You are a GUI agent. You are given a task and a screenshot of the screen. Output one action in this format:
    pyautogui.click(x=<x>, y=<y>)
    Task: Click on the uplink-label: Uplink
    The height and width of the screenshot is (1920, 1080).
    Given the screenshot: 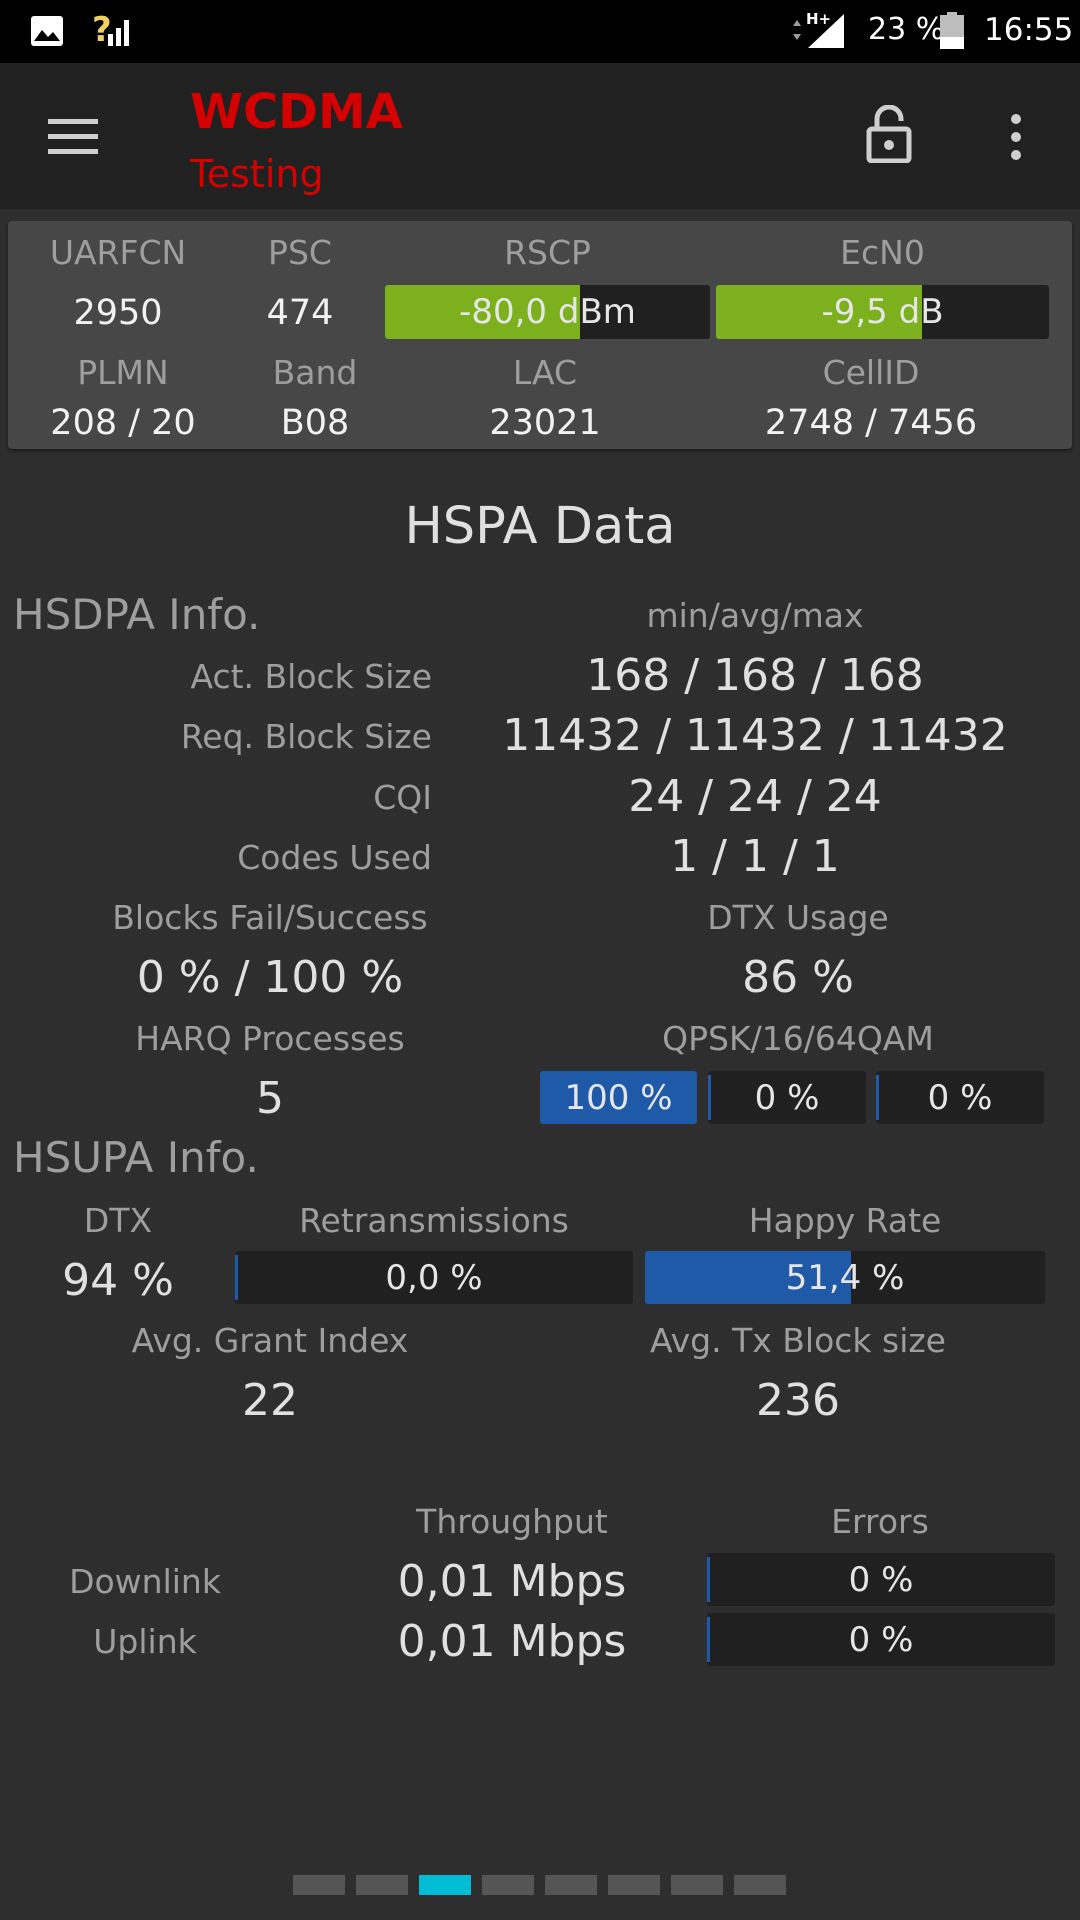 What is the action you would take?
    pyautogui.click(x=145, y=1641)
    